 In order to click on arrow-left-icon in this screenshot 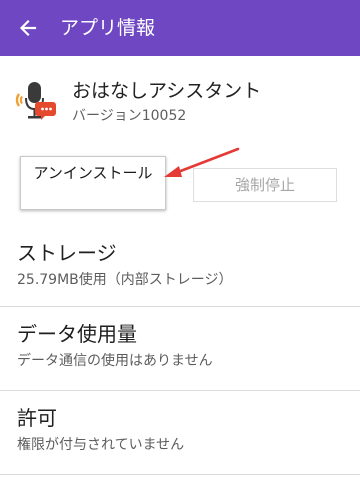, I will do `click(28, 28)`.